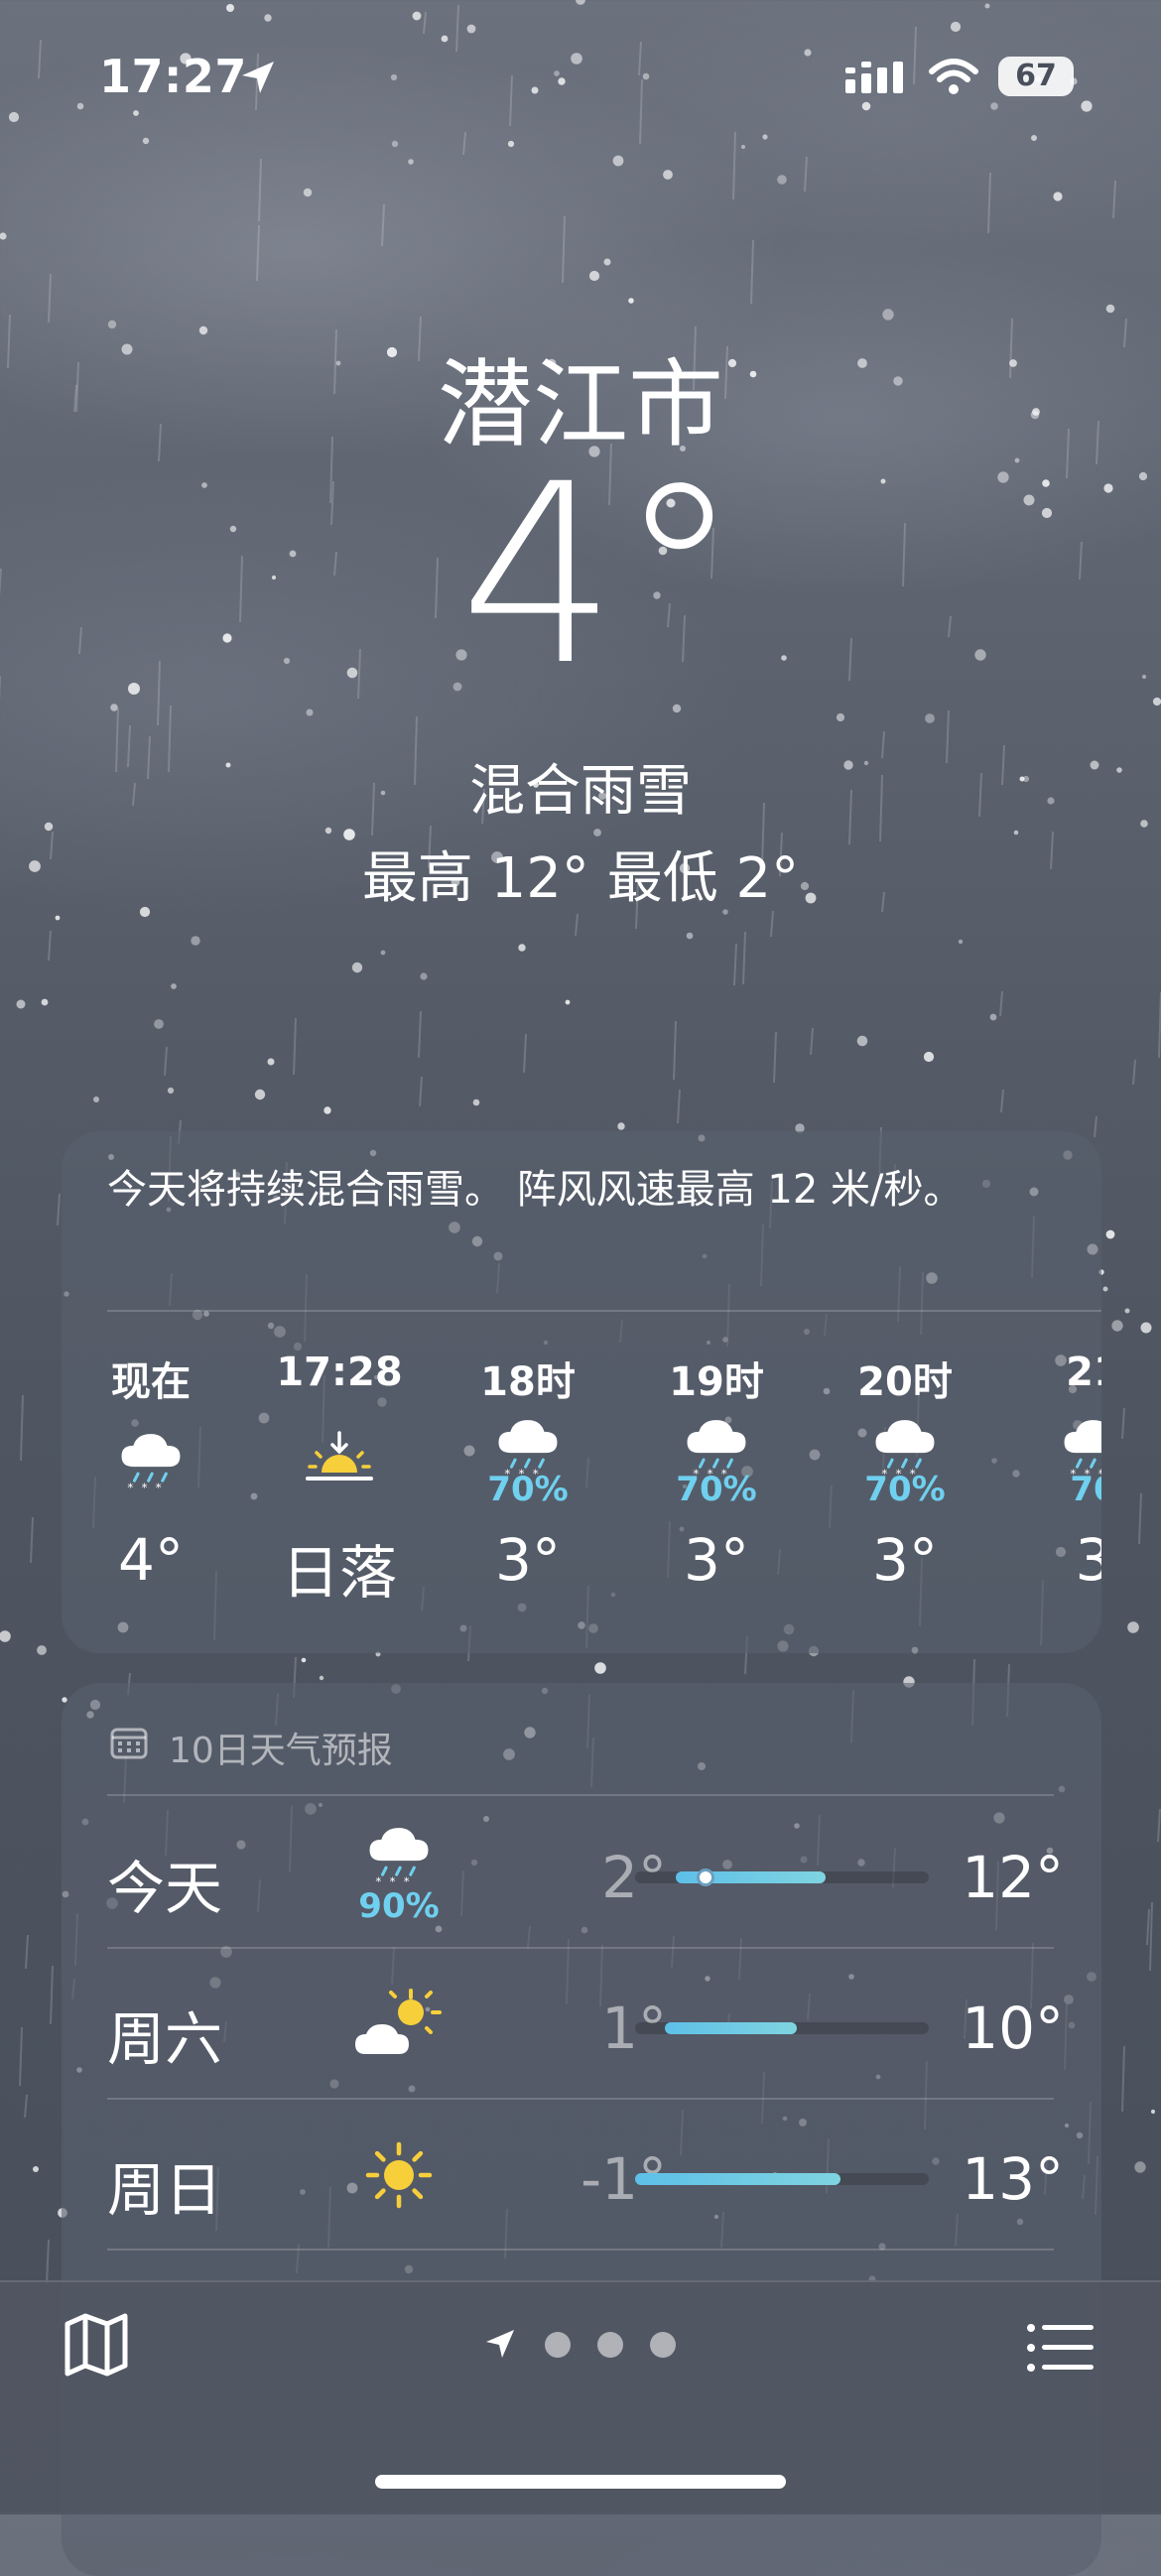  Describe the element at coordinates (580, 879) in the screenshot. I see `high-low-text: 最高 12° 最低 2°` at that location.